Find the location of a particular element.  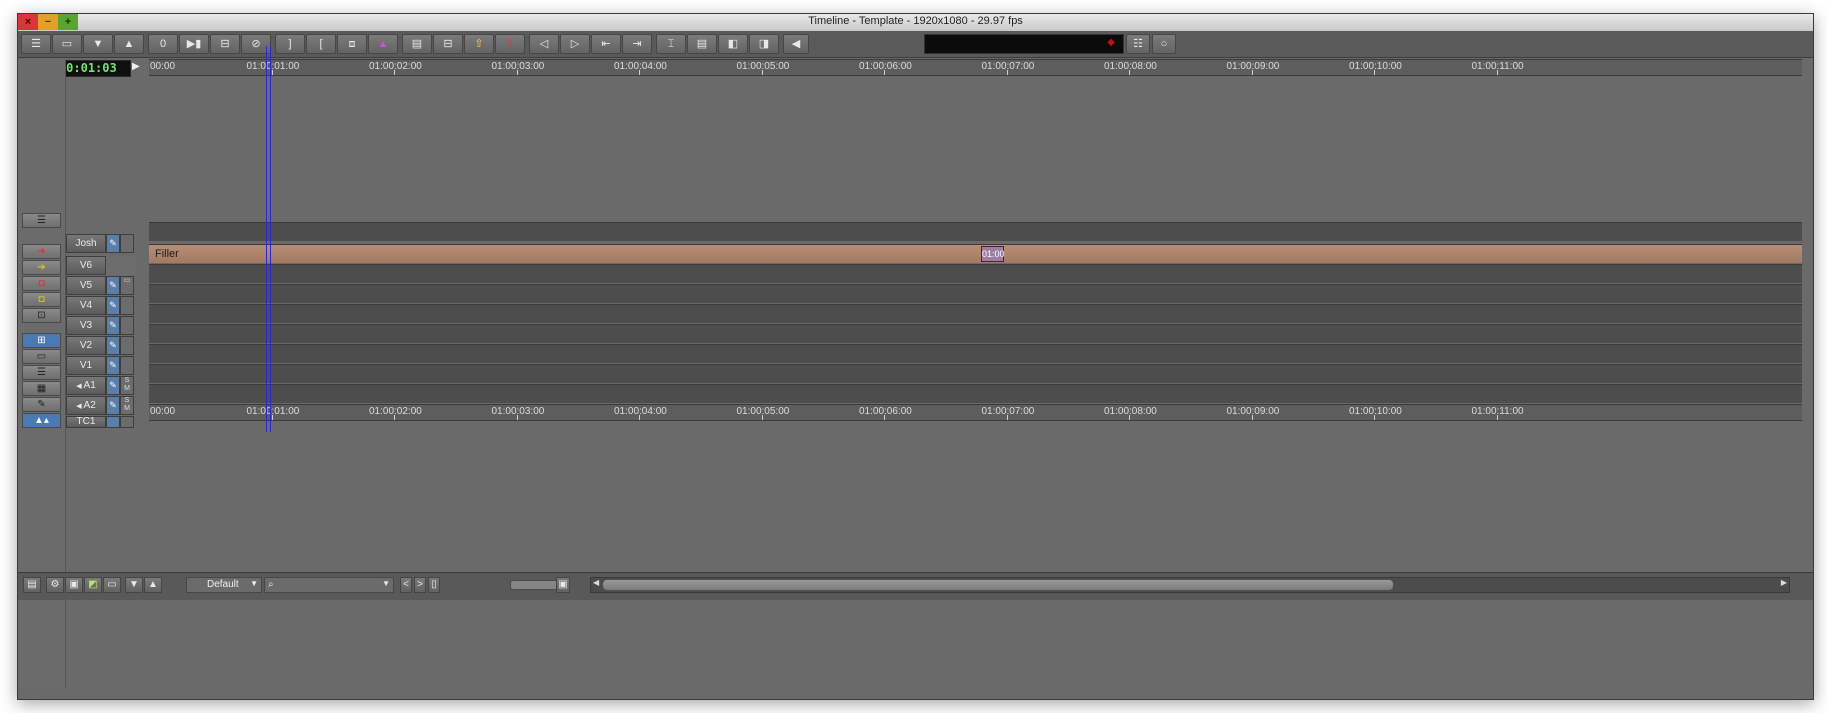

clip-view-button: ▣ is located at coordinates (74, 585).